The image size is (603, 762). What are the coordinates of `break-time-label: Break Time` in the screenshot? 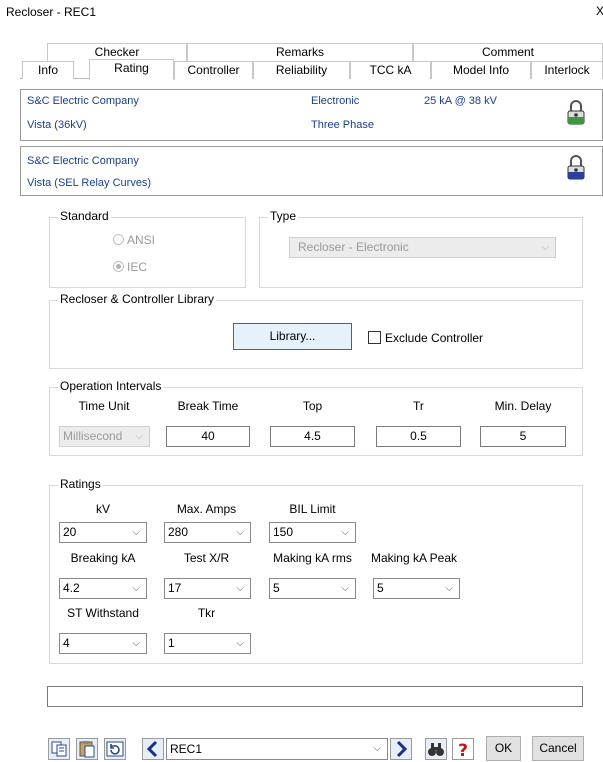 It's located at (208, 406).